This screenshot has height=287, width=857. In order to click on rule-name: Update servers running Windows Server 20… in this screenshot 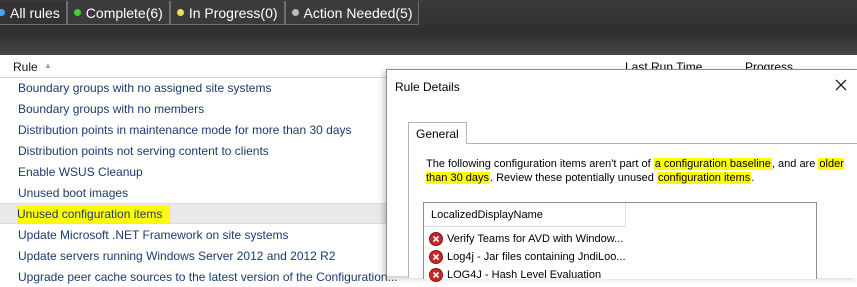, I will do `click(177, 255)`.